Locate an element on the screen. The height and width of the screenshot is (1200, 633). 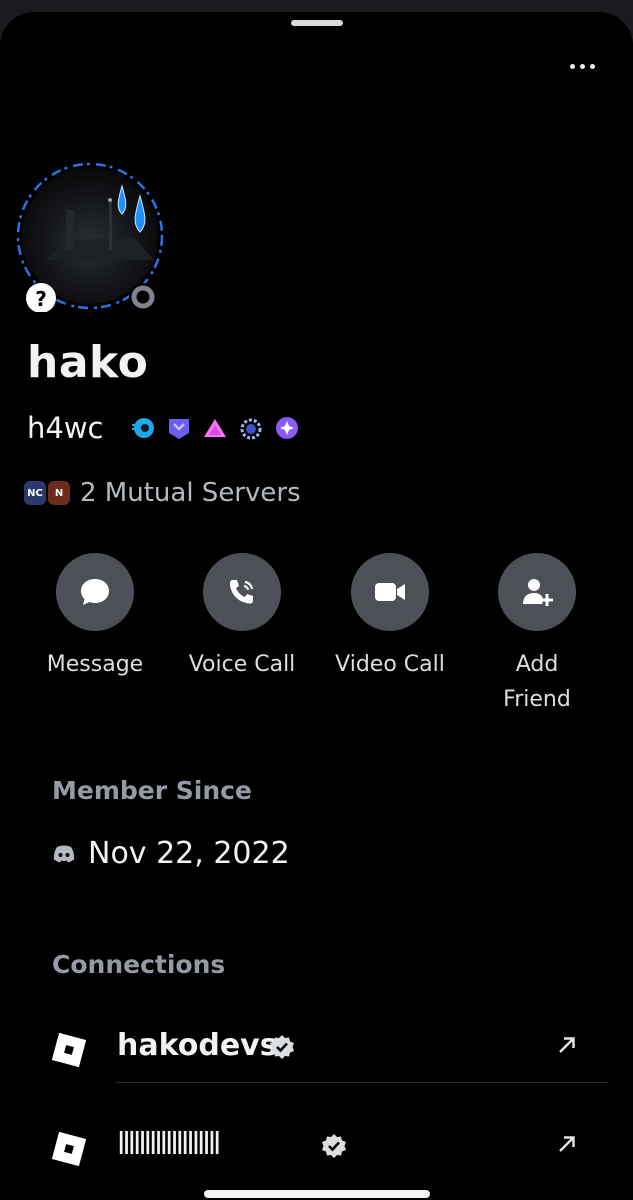
hypesquad-icon is located at coordinates (143, 428).